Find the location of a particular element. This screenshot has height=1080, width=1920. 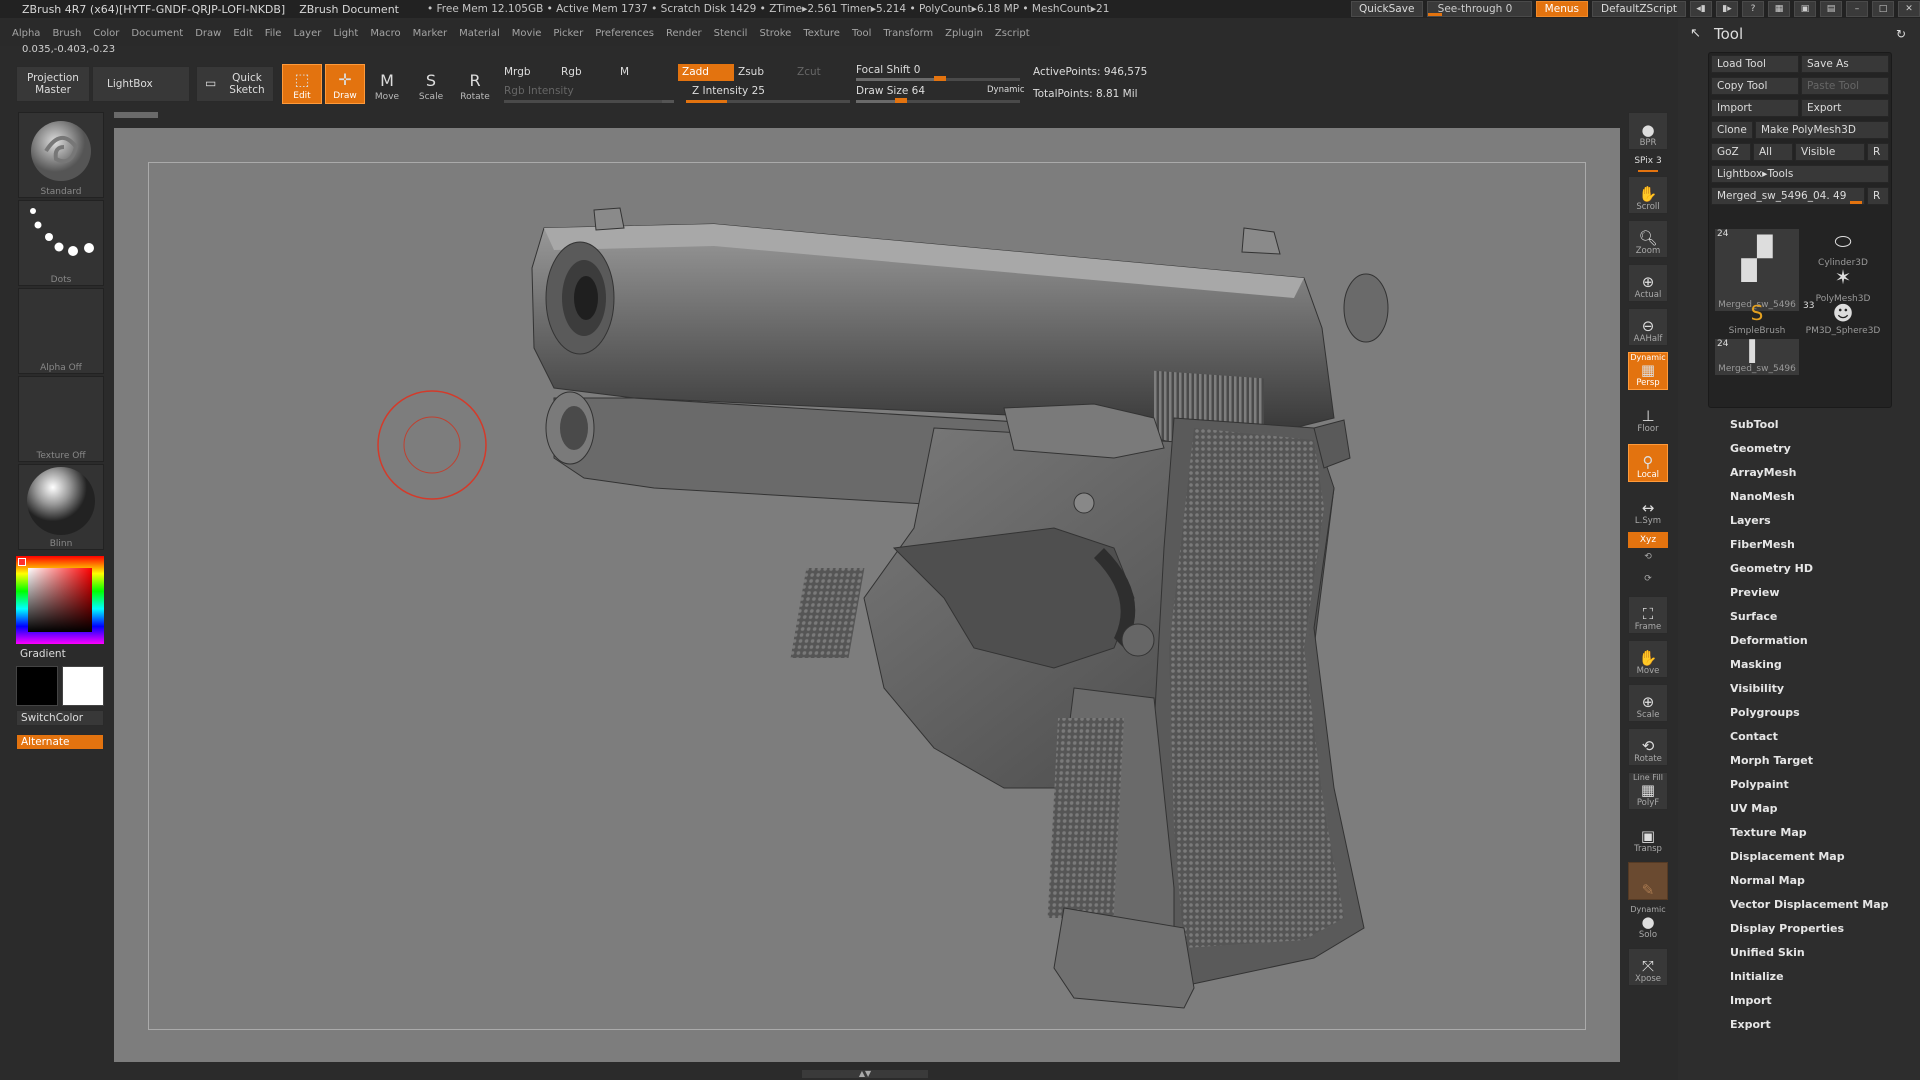

draw-size-slider: Draw Size 64 is located at coordinates (890, 91).